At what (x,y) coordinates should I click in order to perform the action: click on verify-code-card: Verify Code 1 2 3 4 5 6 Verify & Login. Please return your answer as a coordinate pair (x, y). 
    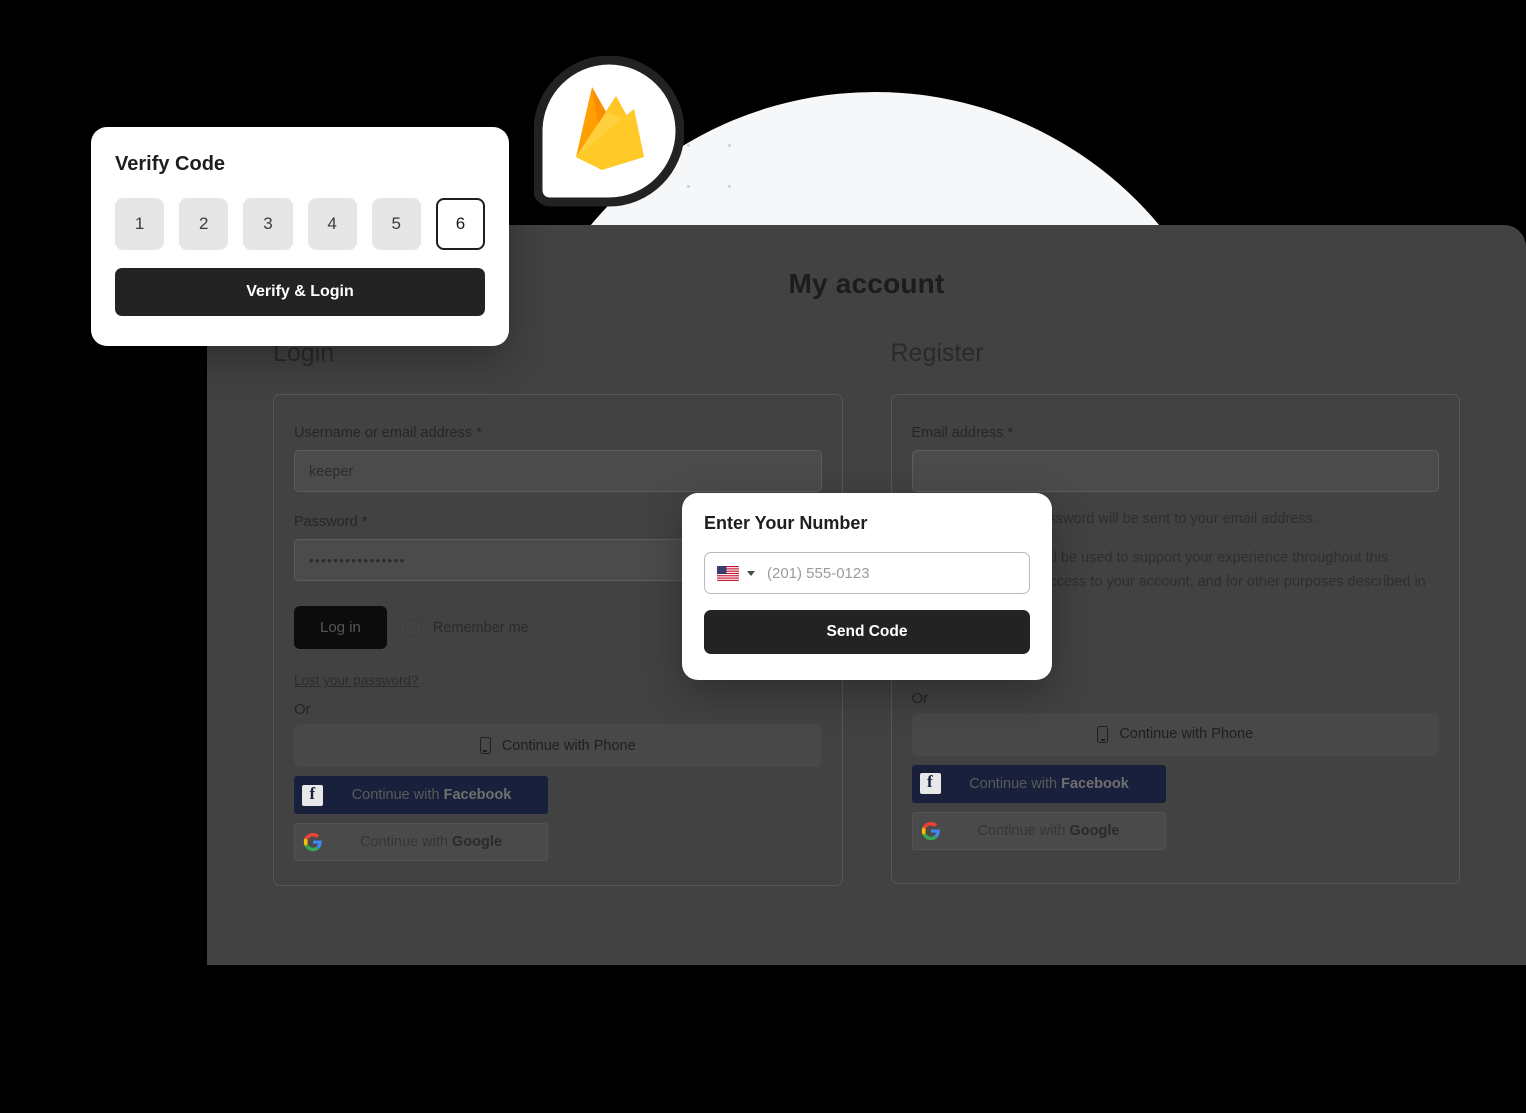
    Looking at the image, I should click on (300, 236).